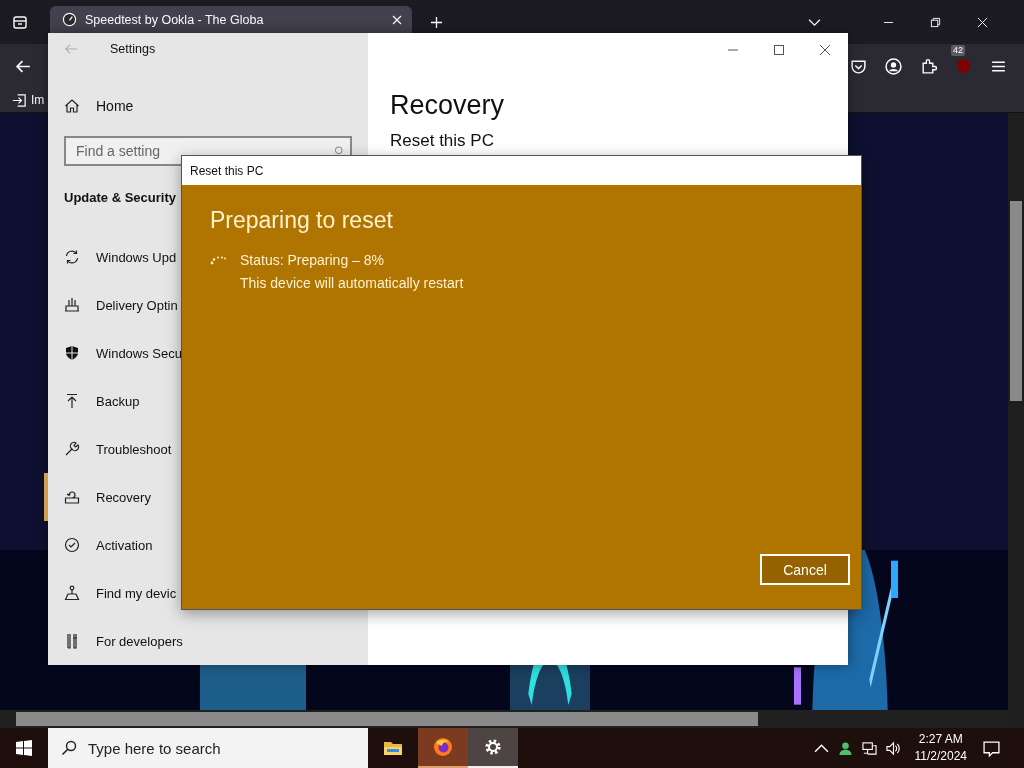 This screenshot has width=1024, height=768. Describe the element at coordinates (312, 260) in the screenshot. I see `status-text: Status: Preparing – 8%` at that location.